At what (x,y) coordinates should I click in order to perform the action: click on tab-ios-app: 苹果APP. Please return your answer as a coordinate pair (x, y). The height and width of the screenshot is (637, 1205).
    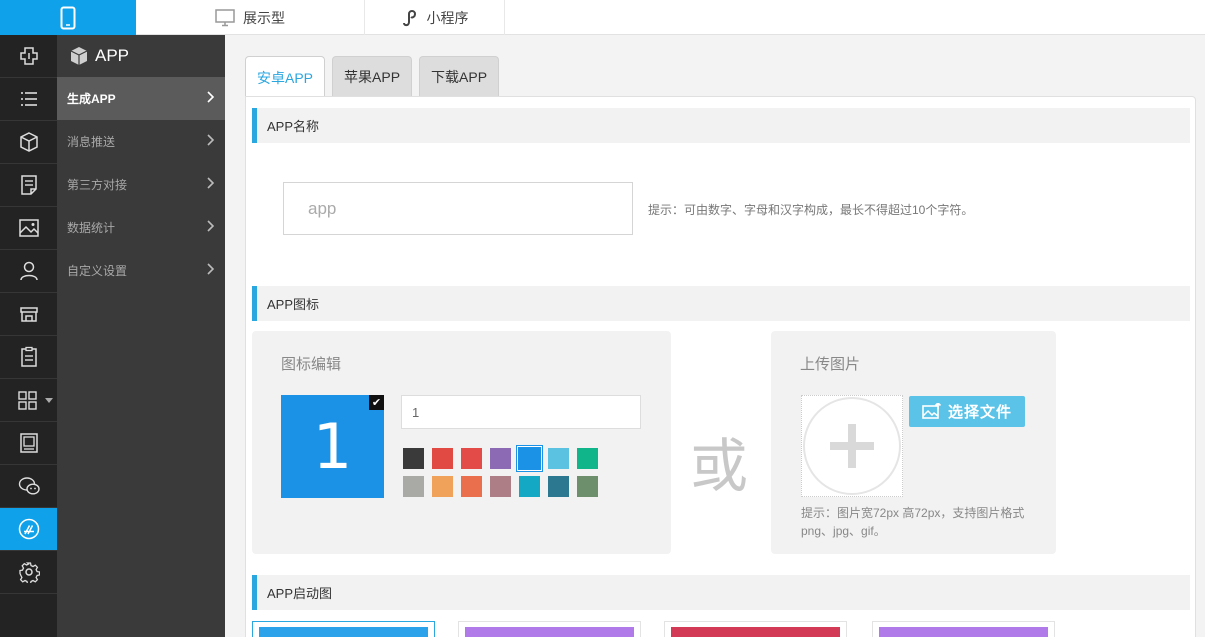
    Looking at the image, I should click on (372, 76).